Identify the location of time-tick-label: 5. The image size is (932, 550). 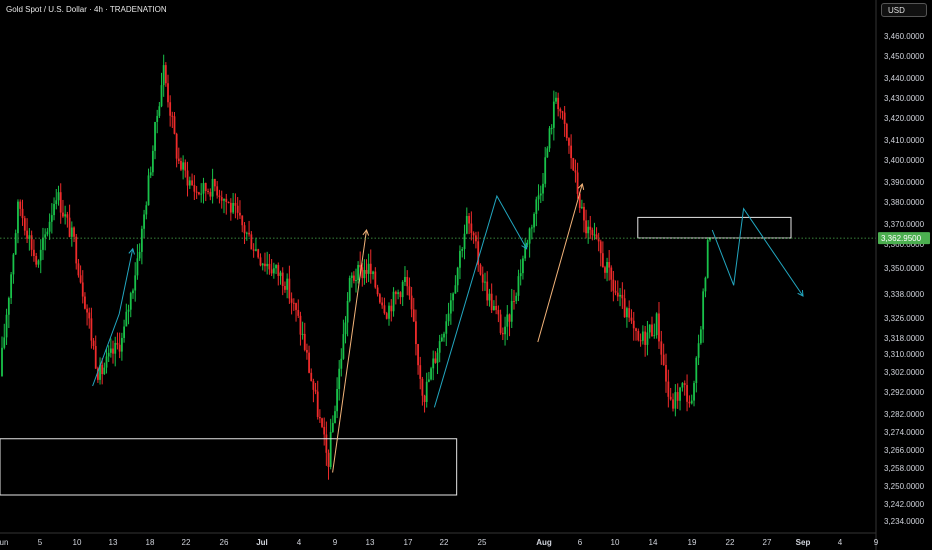
(40, 542).